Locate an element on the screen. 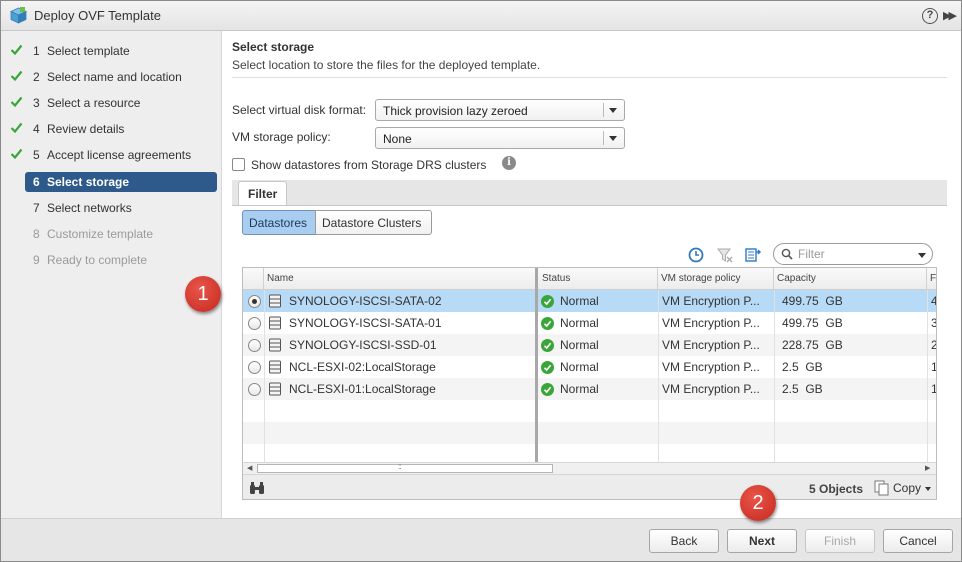 This screenshot has width=962, height=562. grid-footer: 5 Objects Copy is located at coordinates (589, 486).